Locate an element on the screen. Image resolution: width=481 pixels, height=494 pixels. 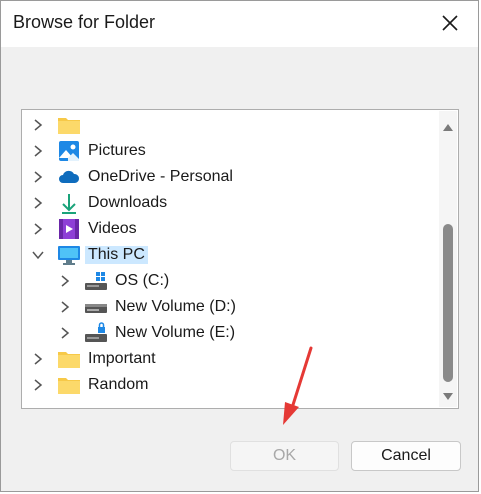
tree-item-label: Videos is located at coordinates (112, 228).